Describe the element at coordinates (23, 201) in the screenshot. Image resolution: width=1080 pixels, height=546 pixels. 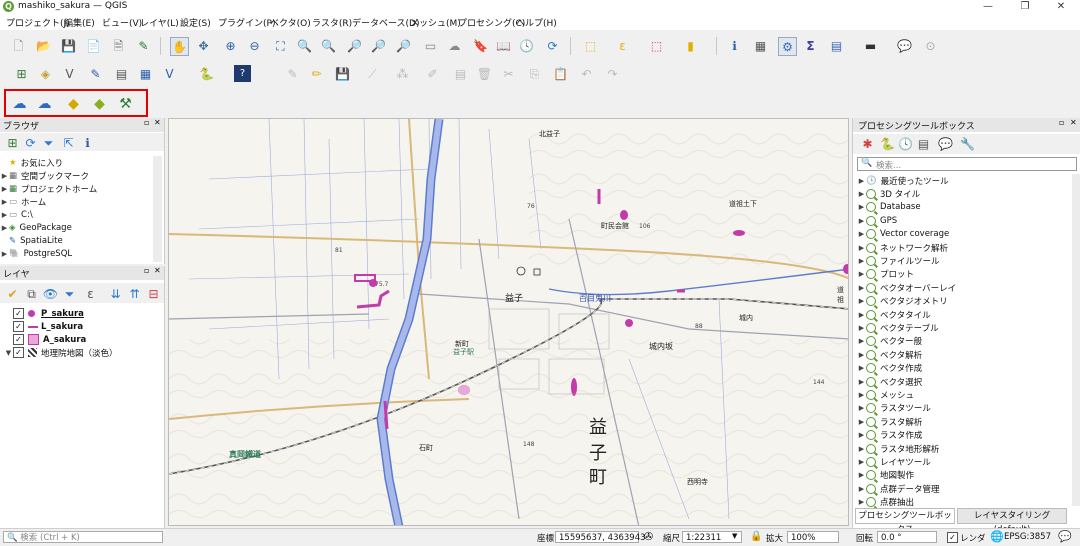
I see `browser-item-home: ▶ ▭ ホーム` at that location.